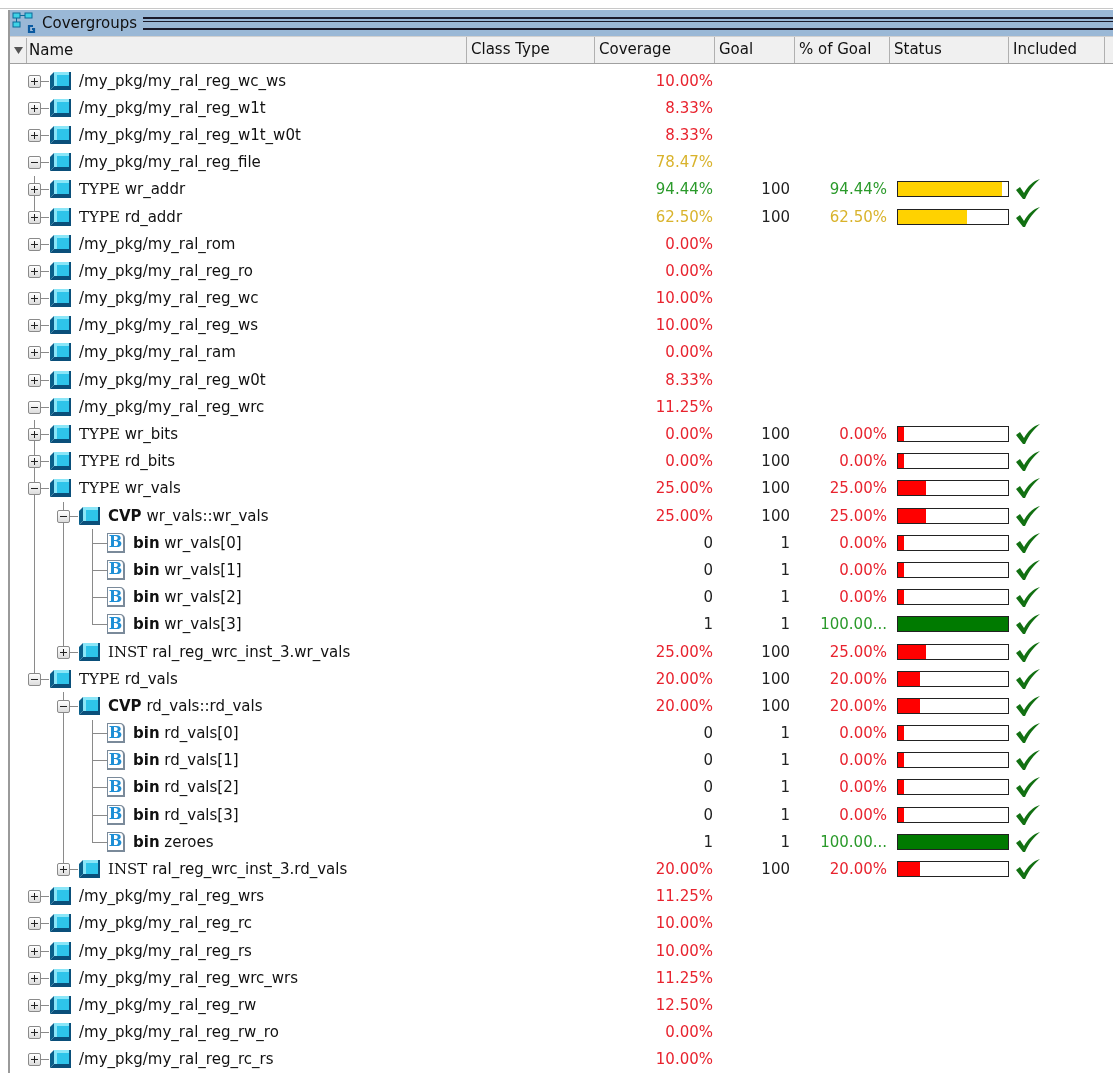 This screenshot has height=1081, width=1113. Describe the element at coordinates (186, 760) in the screenshot. I see `tree-item-label: bin rd_vals[1]` at that location.